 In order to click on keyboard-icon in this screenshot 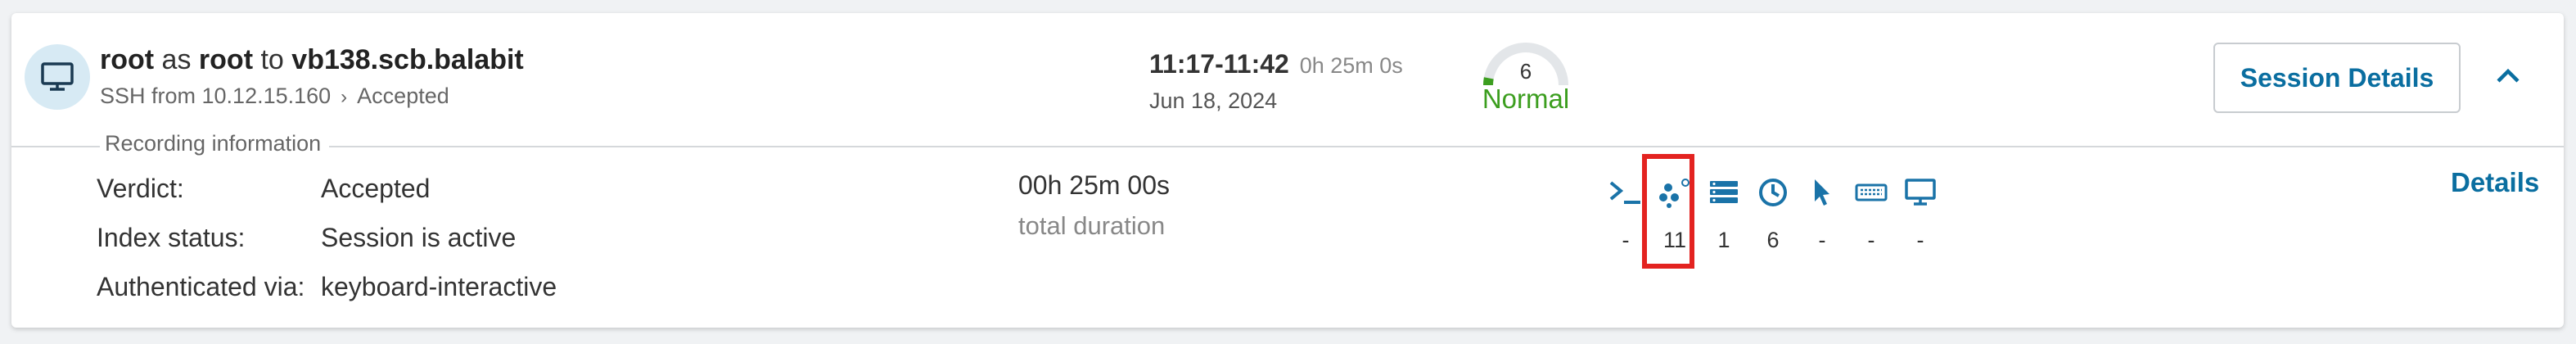, I will do `click(1871, 192)`.